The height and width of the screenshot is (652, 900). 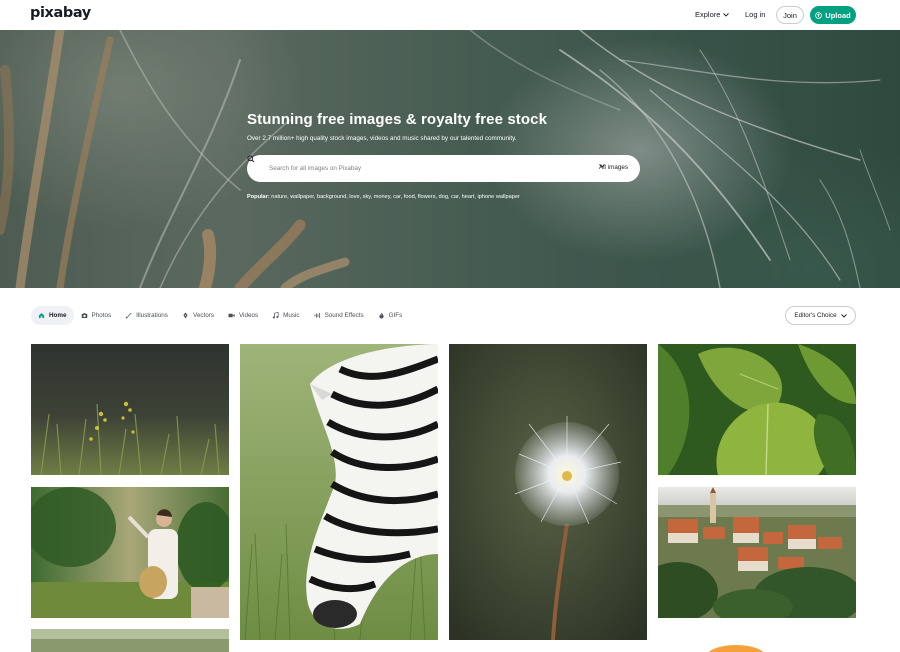 What do you see at coordinates (231, 315) in the screenshot?
I see `video-icon` at bounding box center [231, 315].